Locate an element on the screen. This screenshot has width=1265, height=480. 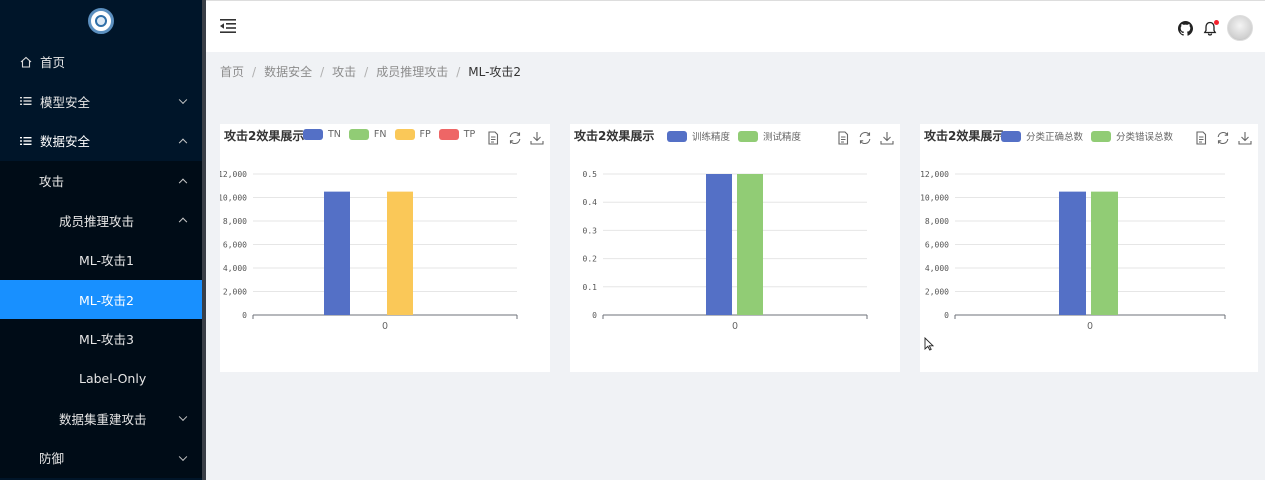
bar-FP is located at coordinates (400, 253).